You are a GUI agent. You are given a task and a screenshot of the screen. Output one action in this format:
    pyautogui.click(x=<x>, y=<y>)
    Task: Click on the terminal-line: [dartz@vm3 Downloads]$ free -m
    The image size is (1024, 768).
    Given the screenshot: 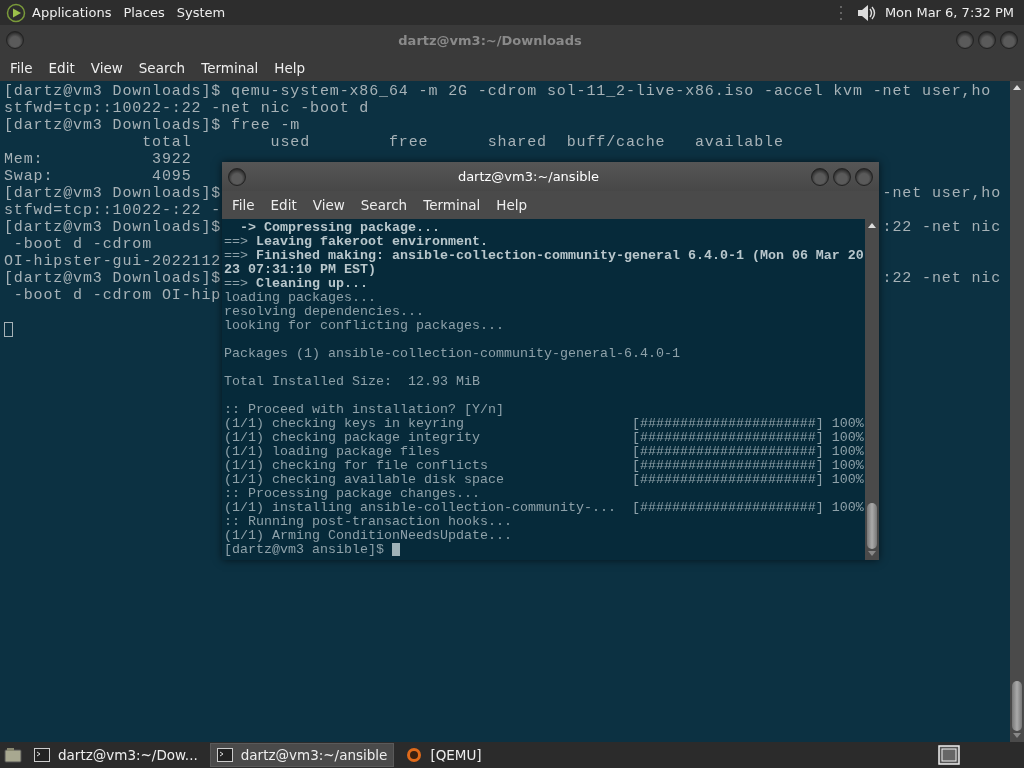 What is the action you would take?
    pyautogui.click(x=152, y=125)
    